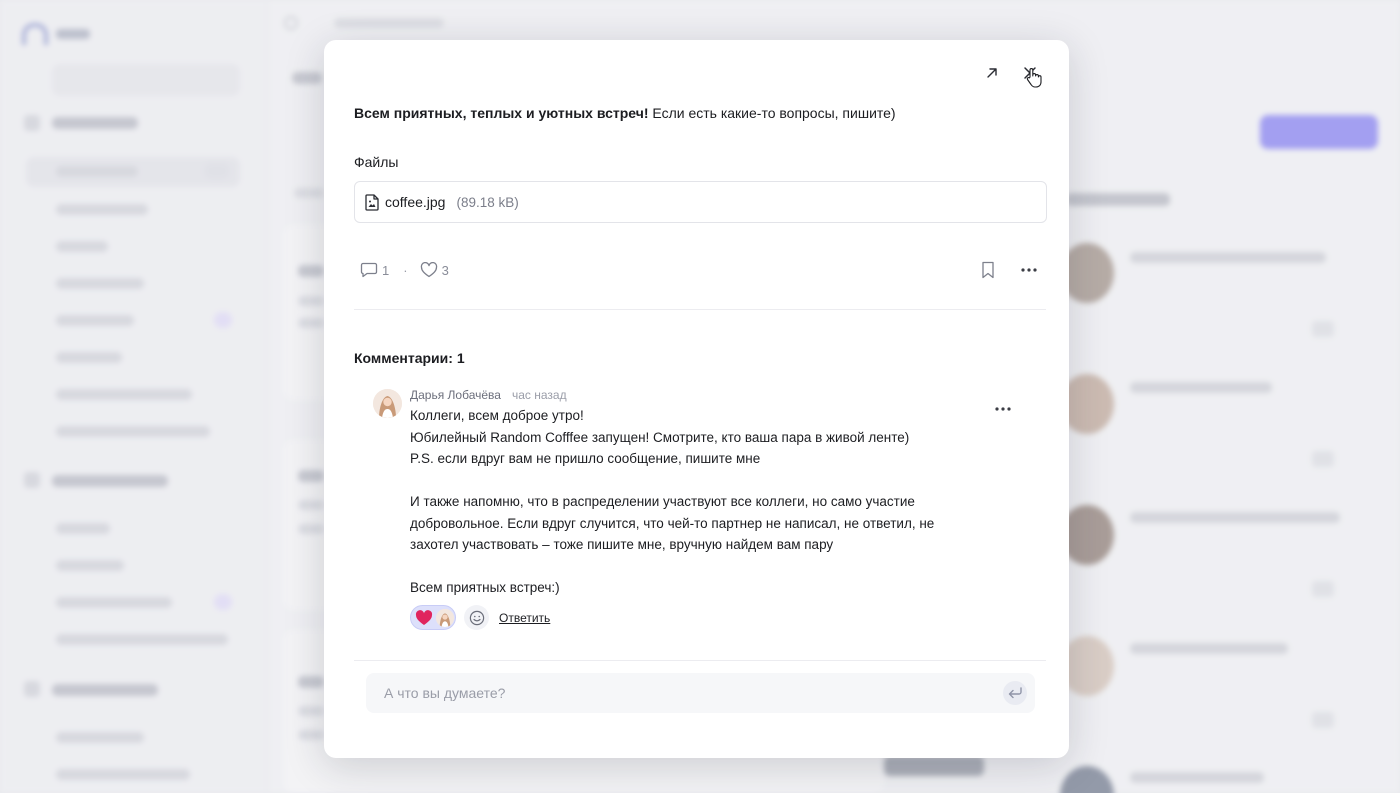 This screenshot has height=793, width=1400. Describe the element at coordinates (409, 358) in the screenshot. I see `comments-heading: Комментарии: 1` at that location.